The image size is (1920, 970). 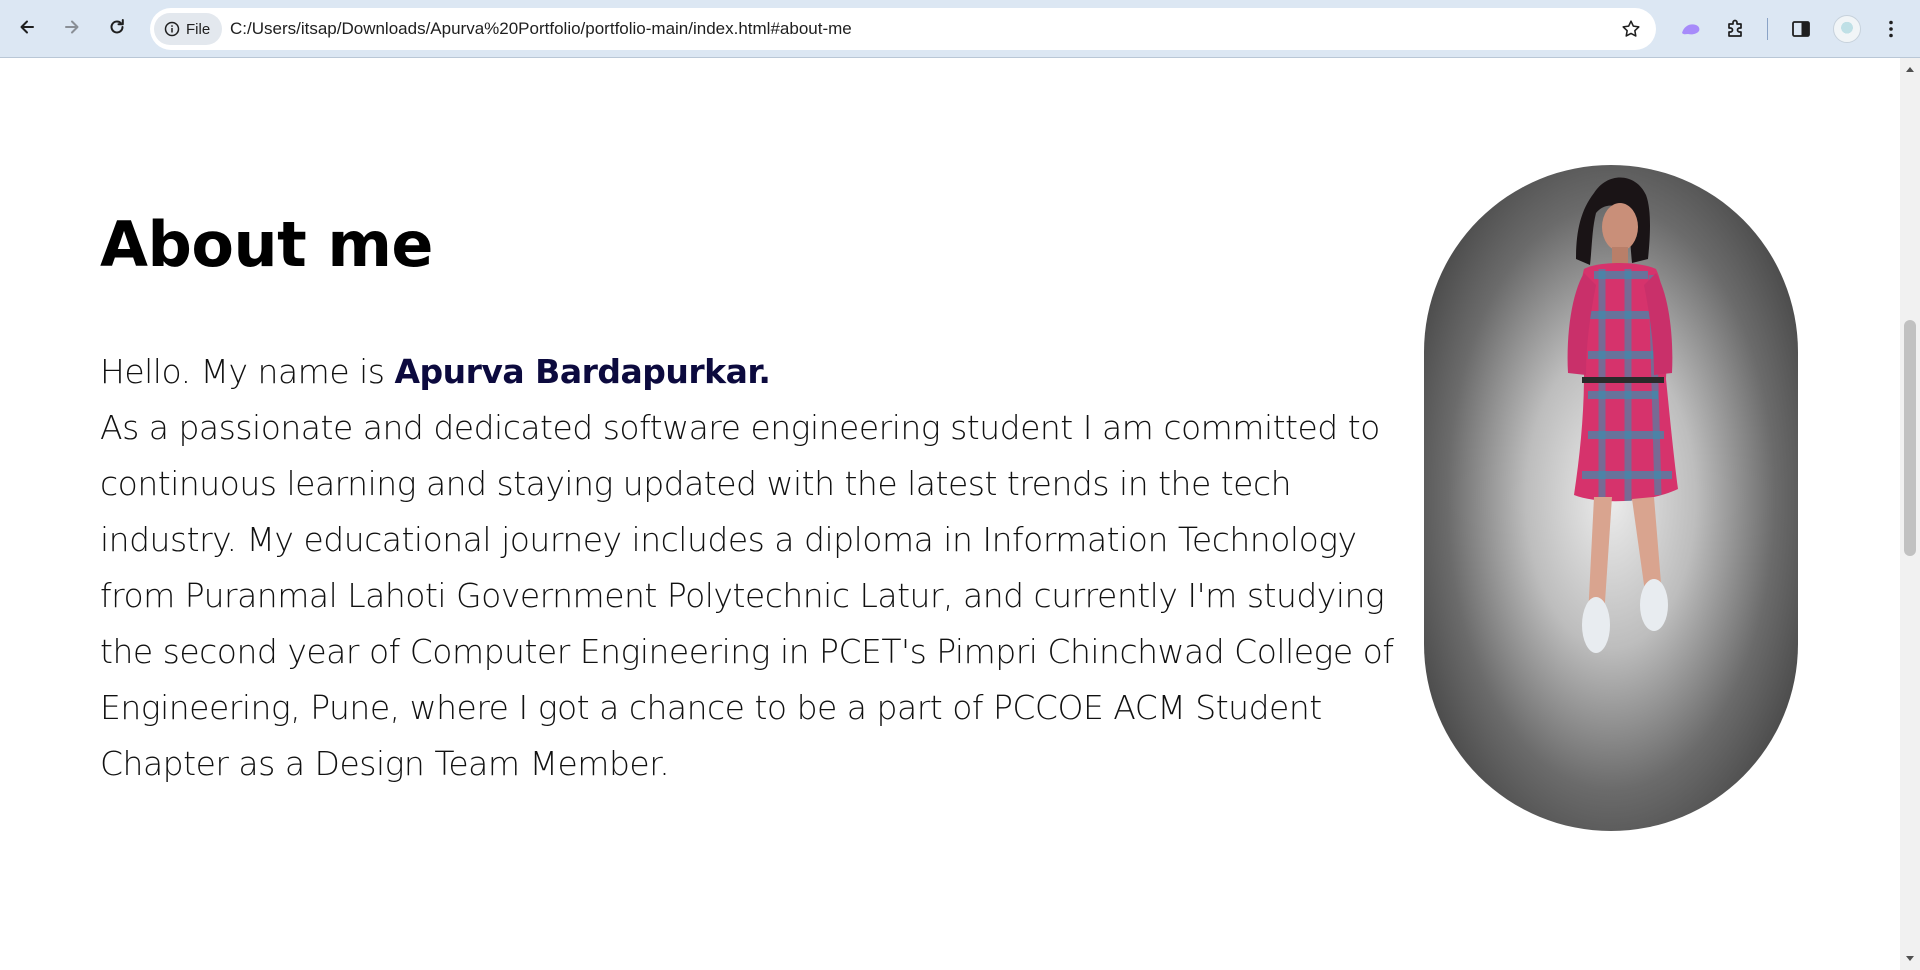 I want to click on section-title: About me, so click(x=266, y=244).